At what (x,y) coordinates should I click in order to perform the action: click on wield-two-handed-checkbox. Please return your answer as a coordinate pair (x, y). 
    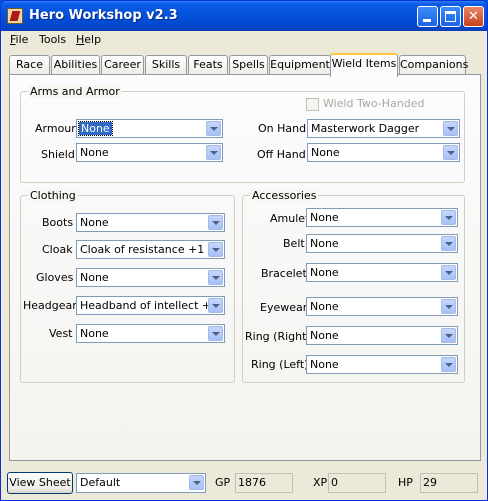
    Looking at the image, I should click on (312, 104).